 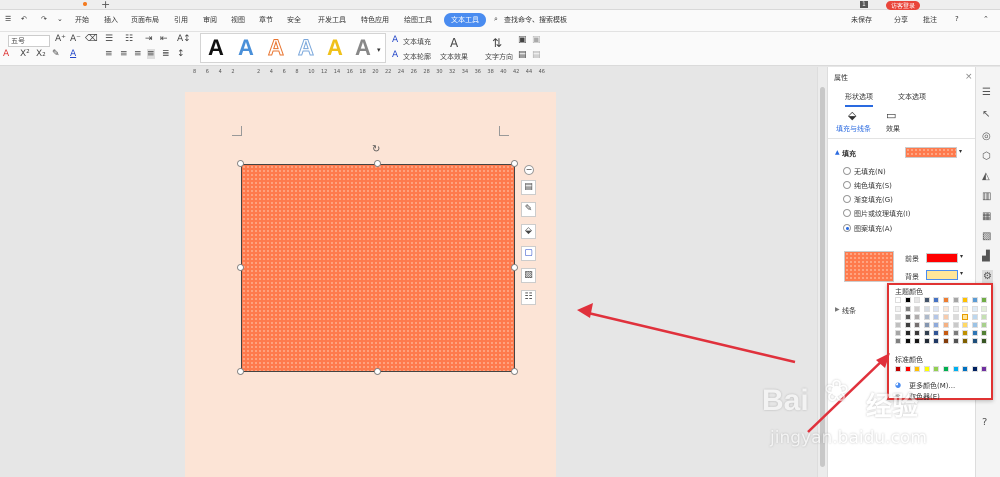 I want to click on style-orange-outline: A, so click(x=276, y=48).